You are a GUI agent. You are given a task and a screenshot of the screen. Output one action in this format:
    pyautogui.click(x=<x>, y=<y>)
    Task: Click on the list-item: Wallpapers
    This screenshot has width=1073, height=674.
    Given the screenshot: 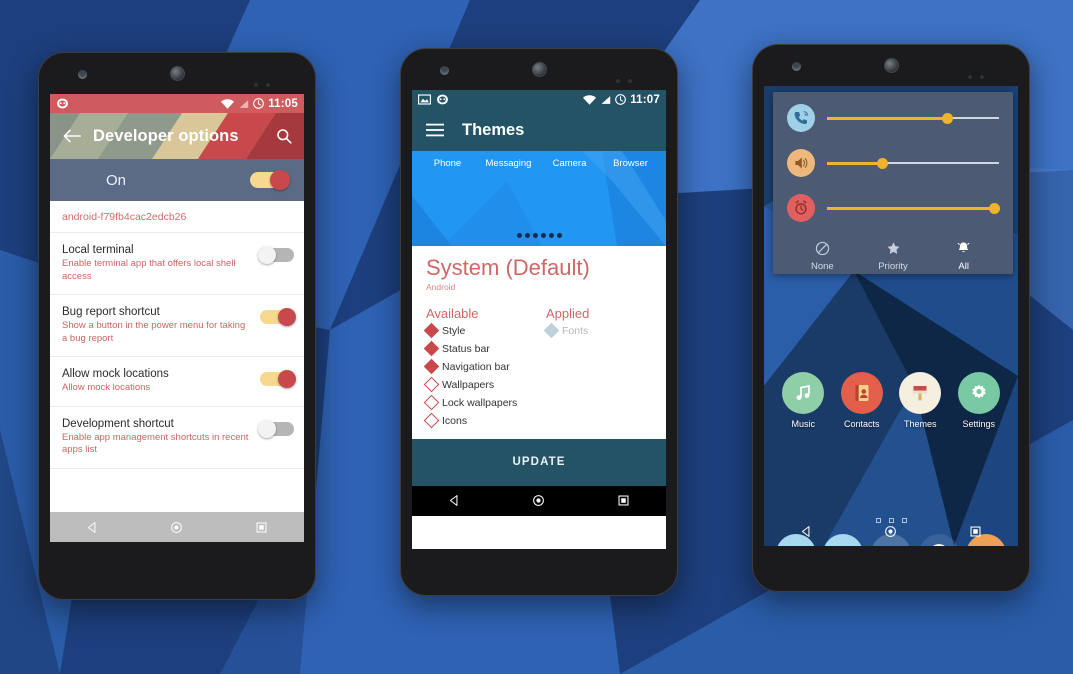 What is the action you would take?
    pyautogui.click(x=477, y=384)
    